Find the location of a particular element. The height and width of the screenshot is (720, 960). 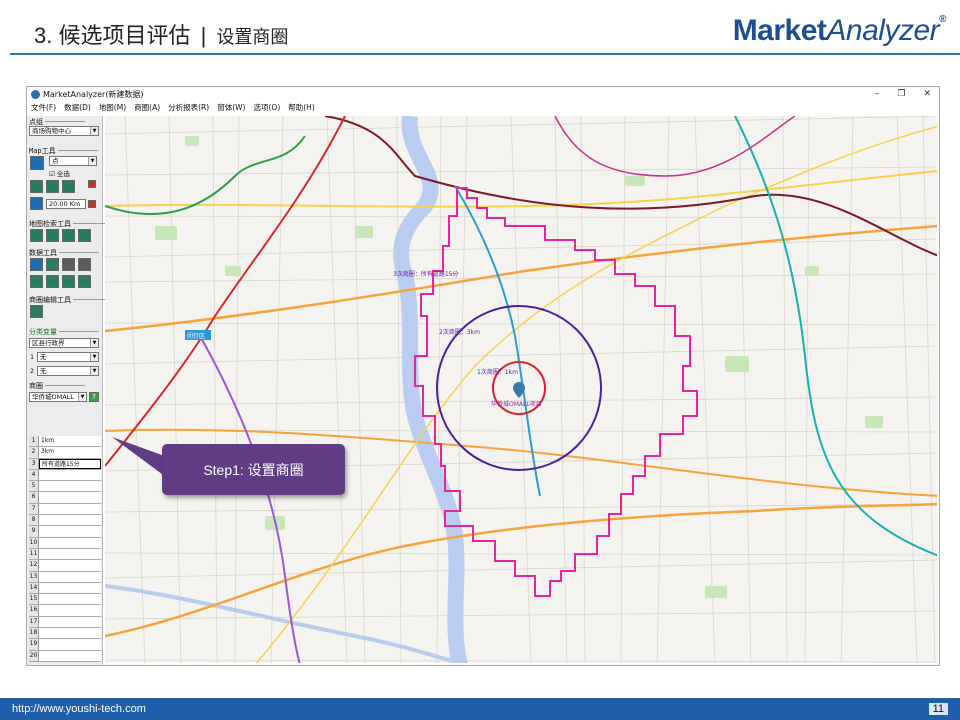

import-icon is located at coordinates (84, 281).